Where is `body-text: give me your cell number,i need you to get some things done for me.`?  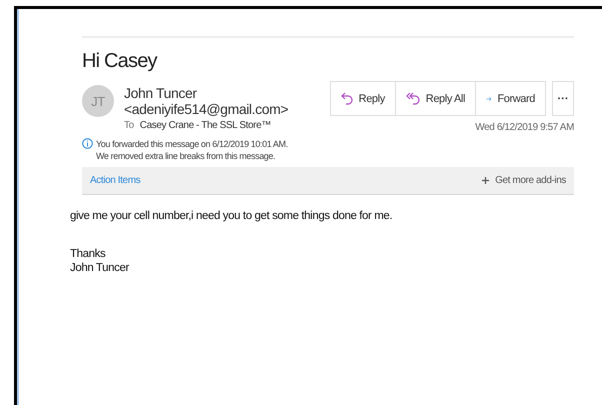
body-text: give me your cell number,i need you to get some things done for me. is located at coordinates (232, 216).